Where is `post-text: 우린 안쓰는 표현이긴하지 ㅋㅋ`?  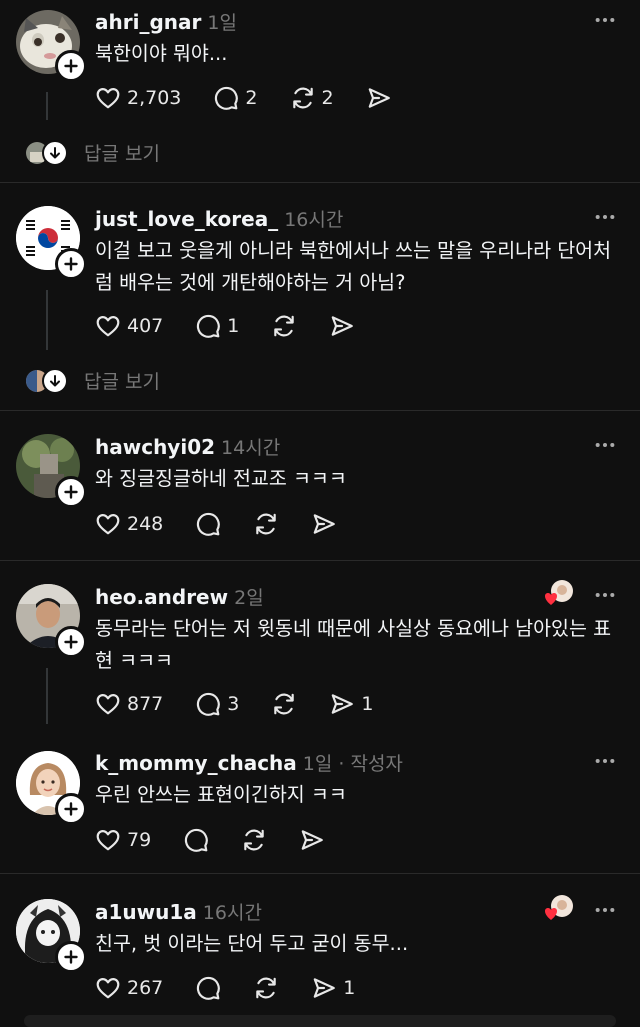 post-text: 우린 안쓰는 표현이긴하지 ㅋㅋ is located at coordinates (221, 794).